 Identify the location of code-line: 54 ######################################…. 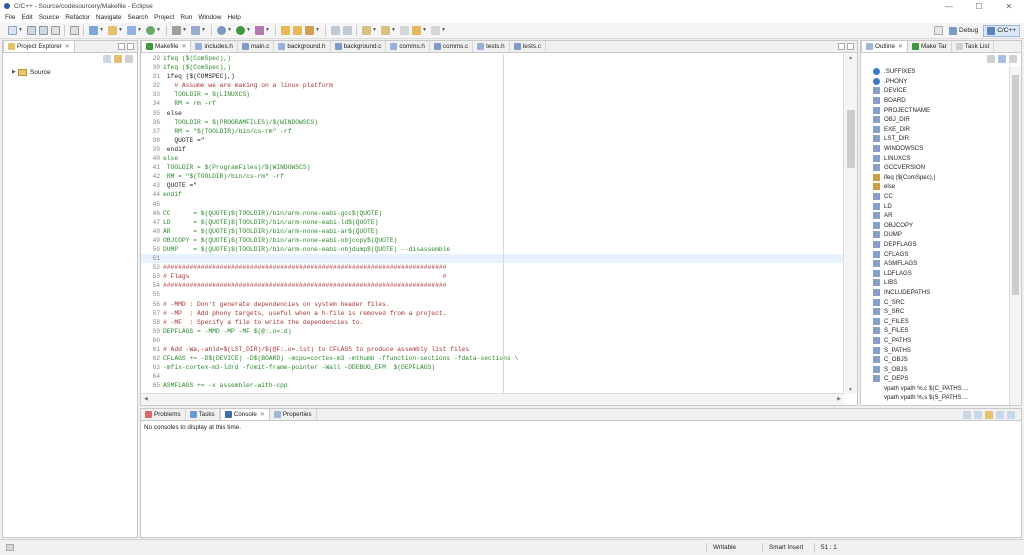
(492, 285).